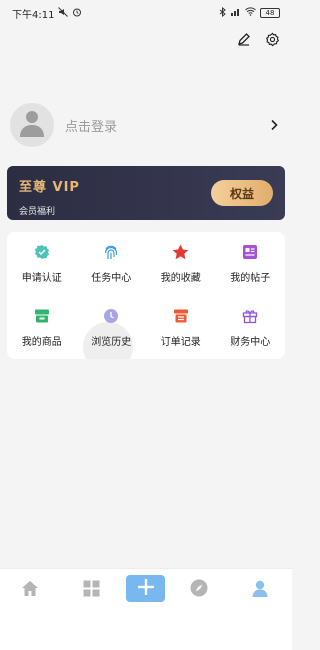 This screenshot has height=650, width=320. What do you see at coordinates (250, 279) in the screenshot?
I see `menu-item-label: 我的帖子` at bounding box center [250, 279].